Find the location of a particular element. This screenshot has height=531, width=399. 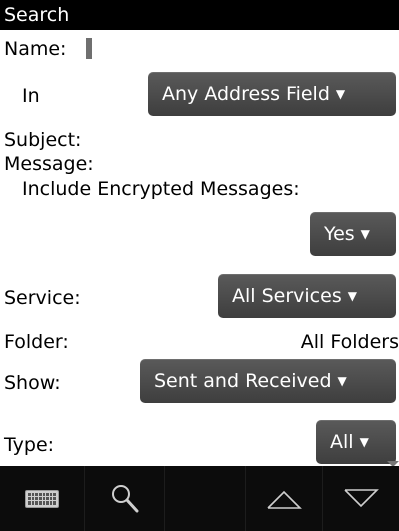

service-dropdown: All Services ▼ is located at coordinates (307, 296).